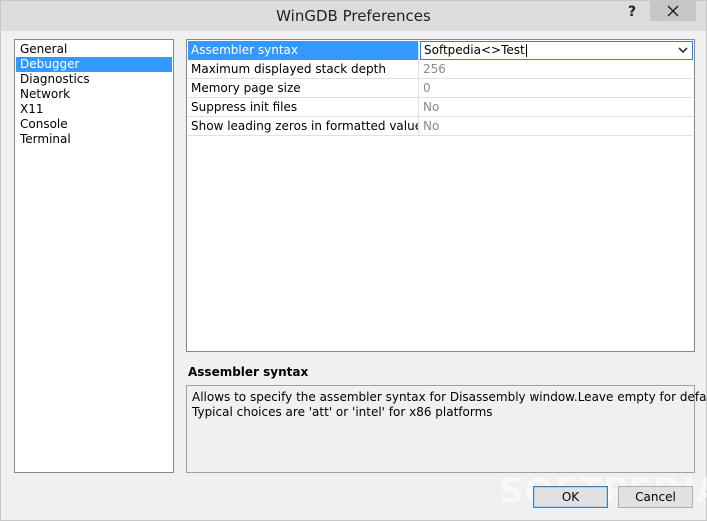  What do you see at coordinates (94, 79) in the screenshot?
I see `category-item-diagnostics: Diagnostics` at bounding box center [94, 79].